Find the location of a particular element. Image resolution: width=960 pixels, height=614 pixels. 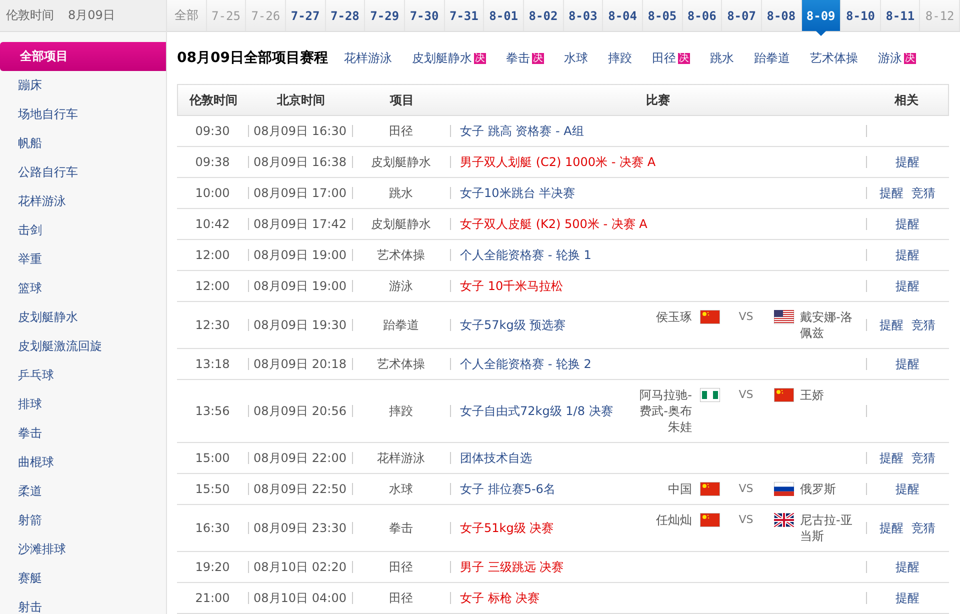

match-link: 团体技术自选 is located at coordinates (658, 458).